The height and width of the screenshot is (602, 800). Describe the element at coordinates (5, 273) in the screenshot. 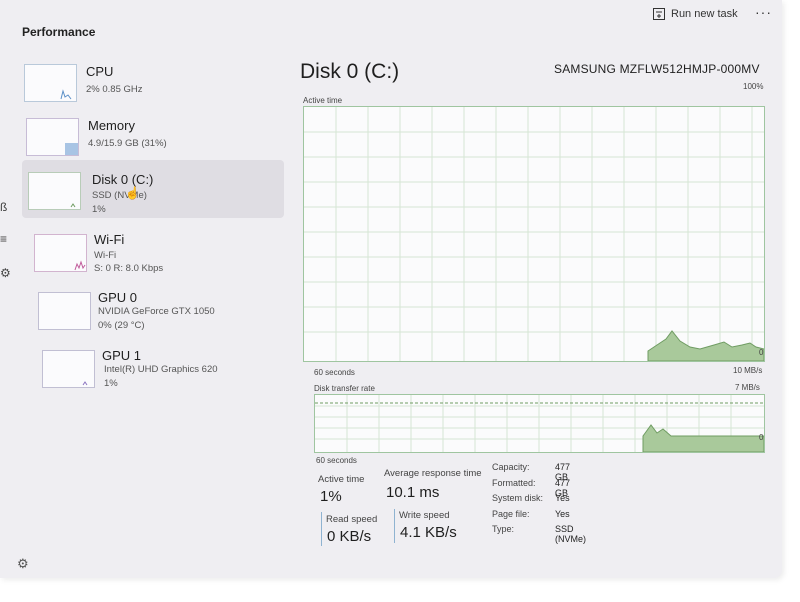

I see `gear-nav-icon: ⚙` at that location.